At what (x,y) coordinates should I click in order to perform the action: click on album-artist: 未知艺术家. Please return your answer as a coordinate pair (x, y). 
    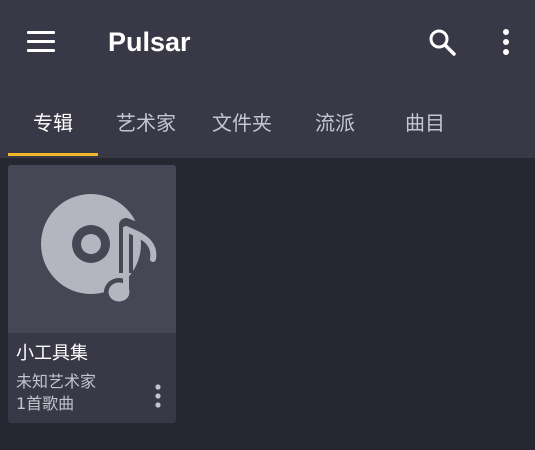
    Looking at the image, I should click on (56, 381).